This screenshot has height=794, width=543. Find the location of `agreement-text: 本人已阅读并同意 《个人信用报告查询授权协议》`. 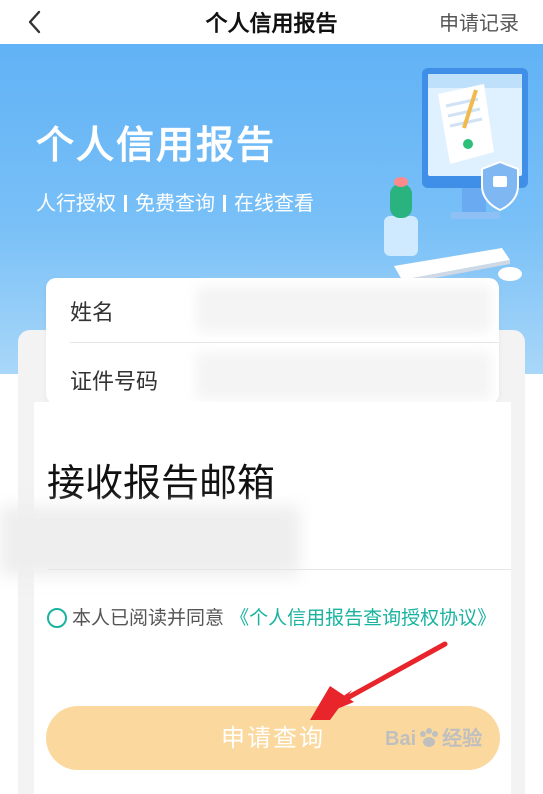

agreement-text: 本人已阅读并同意 《个人信用报告查询授权协议》 is located at coordinates (287, 618).